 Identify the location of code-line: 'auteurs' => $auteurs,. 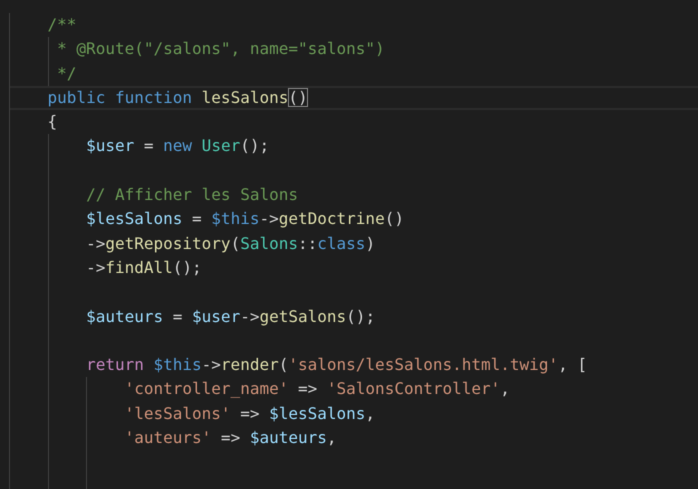
(230, 438).